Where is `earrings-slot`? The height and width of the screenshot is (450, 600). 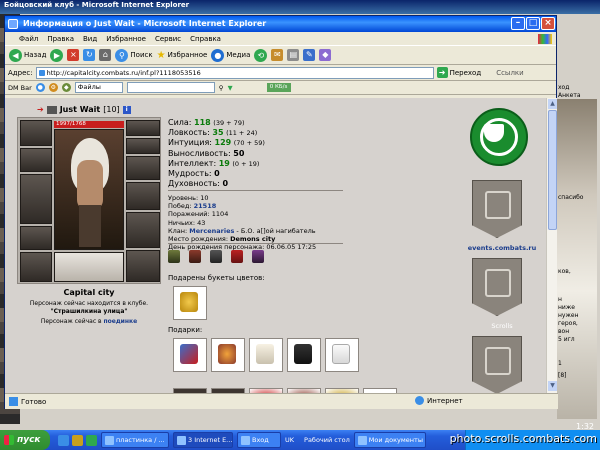 earrings-slot is located at coordinates (143, 128).